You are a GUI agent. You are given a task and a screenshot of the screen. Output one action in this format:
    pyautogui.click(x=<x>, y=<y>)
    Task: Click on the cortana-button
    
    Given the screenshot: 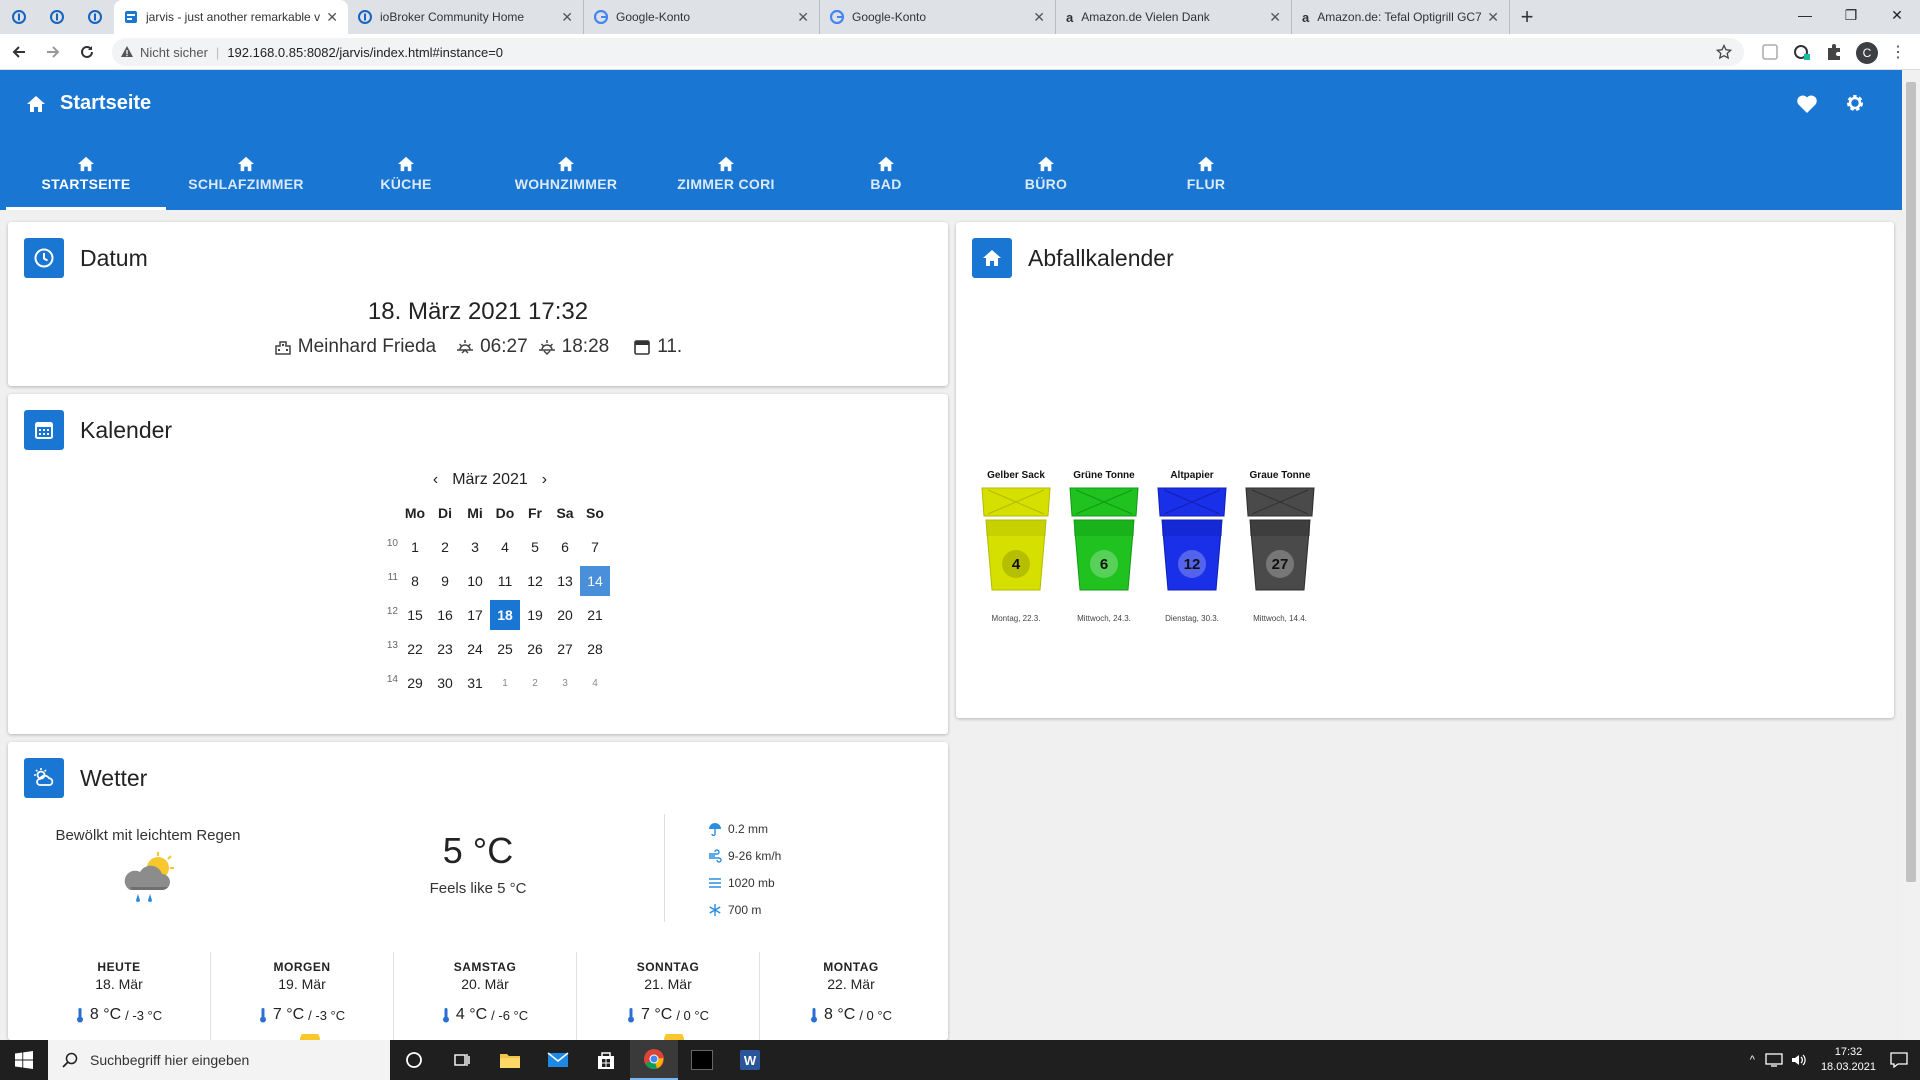 What is the action you would take?
    pyautogui.click(x=414, y=1060)
    